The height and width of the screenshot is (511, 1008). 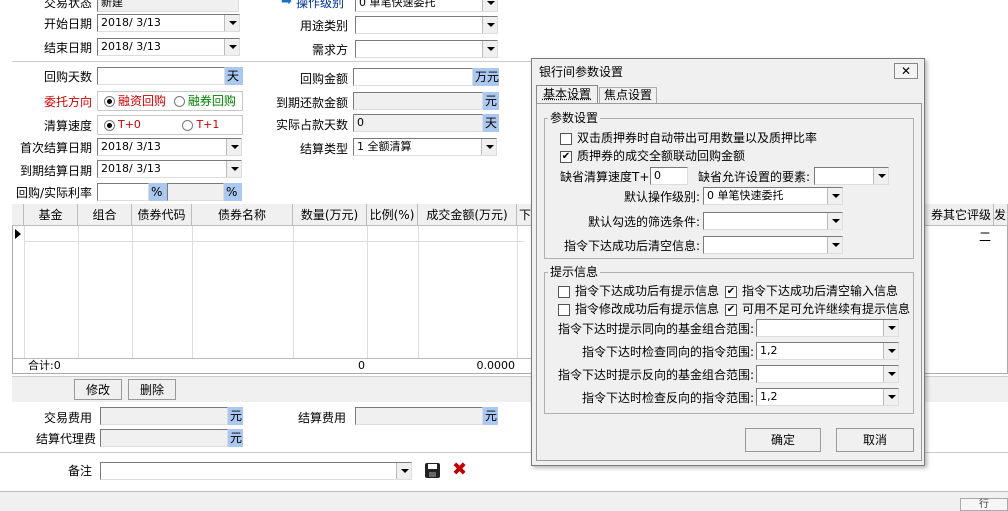 What do you see at coordinates (67, 48) in the screenshot?
I see `end-date-label: 结束日期` at bounding box center [67, 48].